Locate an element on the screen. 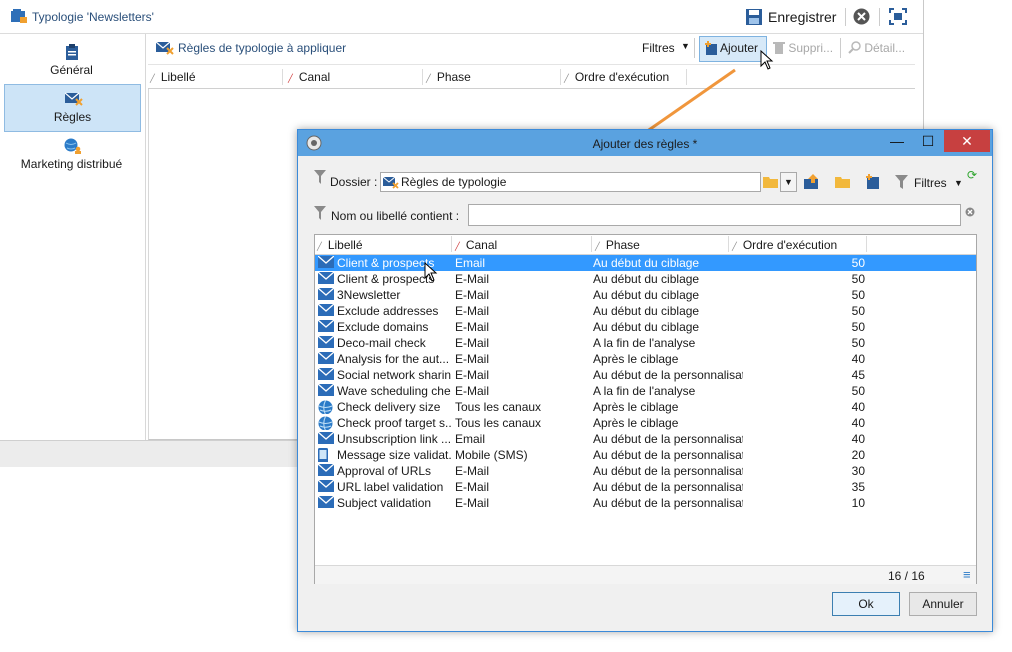 The image size is (1012, 652). sidebar-item-distributed-marketing: Marketing distribué is located at coordinates (71, 155).